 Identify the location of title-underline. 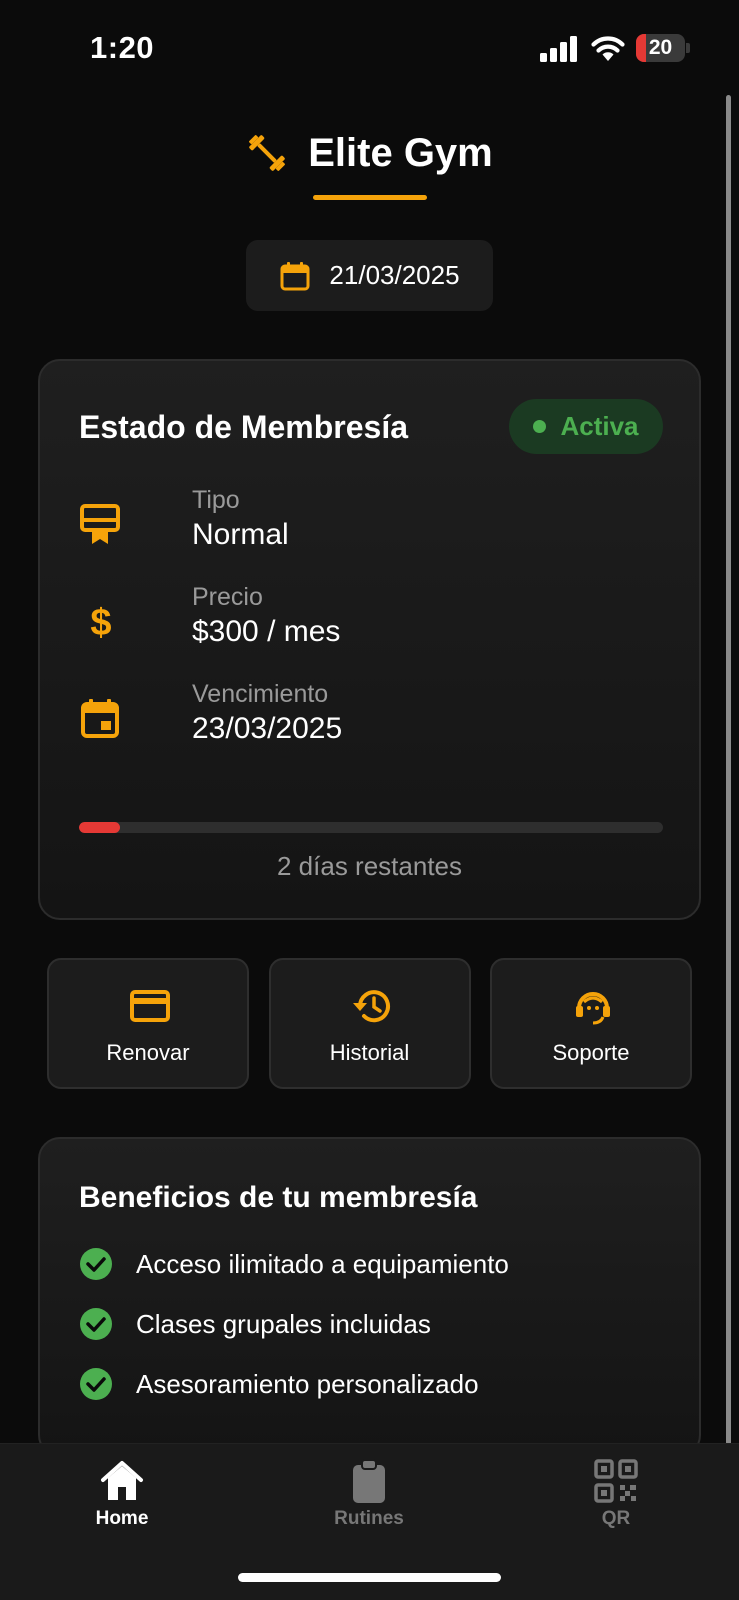
(369, 197).